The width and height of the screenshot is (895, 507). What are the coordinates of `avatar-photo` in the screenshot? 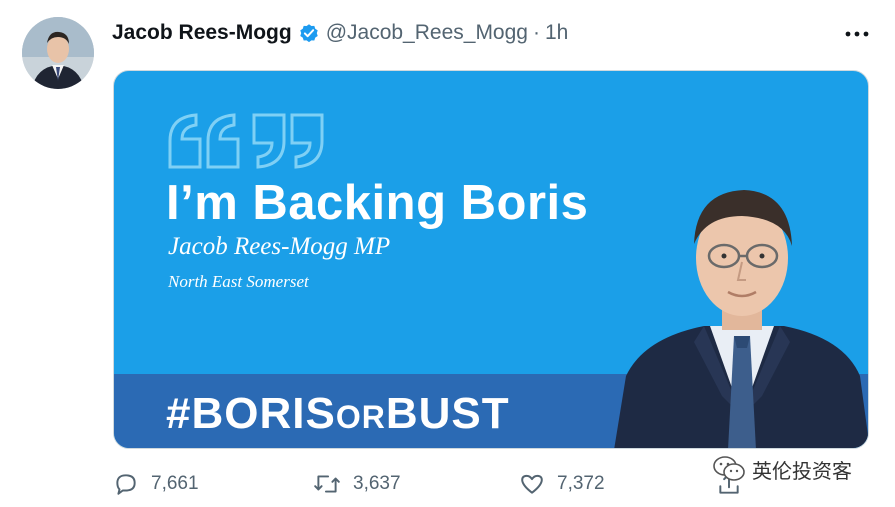 It's located at (58, 53).